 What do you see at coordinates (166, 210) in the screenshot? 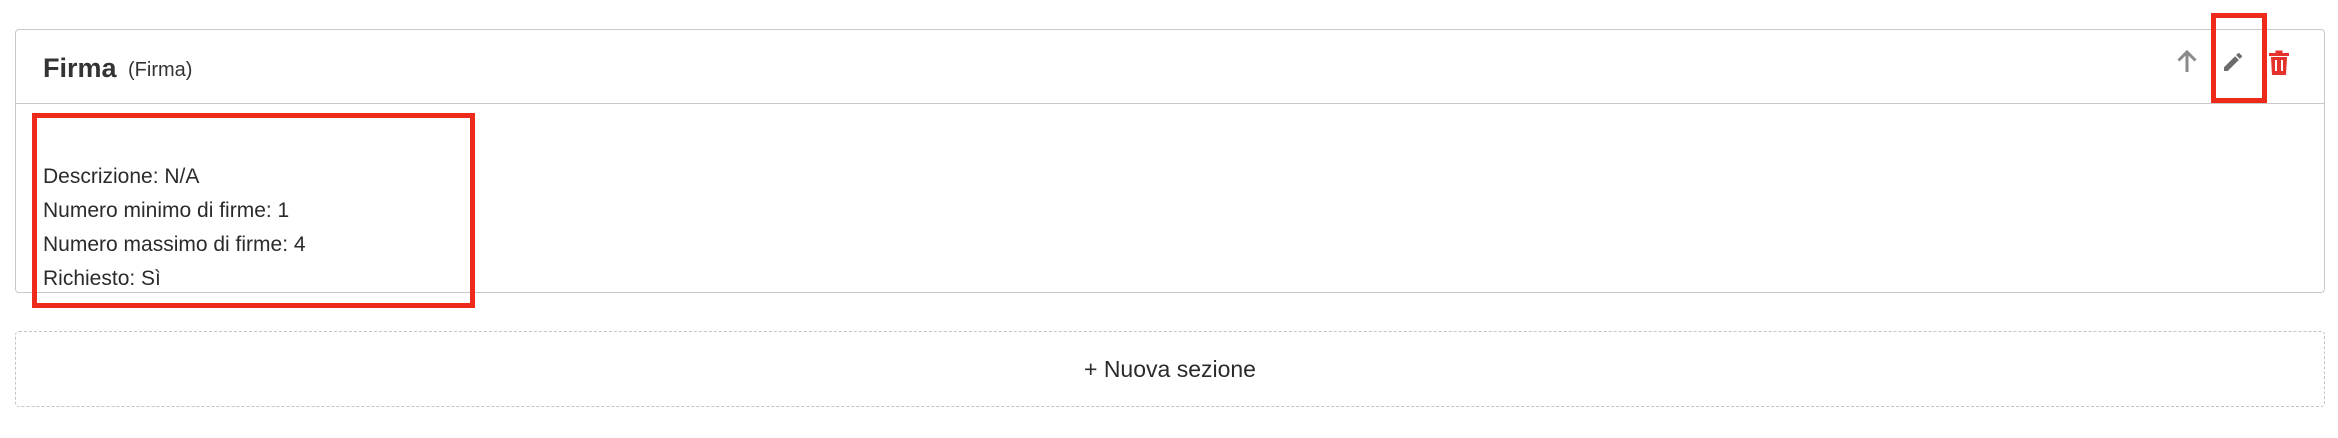
I see `min-signatures-detail: Numero minimo di firme: 1` at bounding box center [166, 210].